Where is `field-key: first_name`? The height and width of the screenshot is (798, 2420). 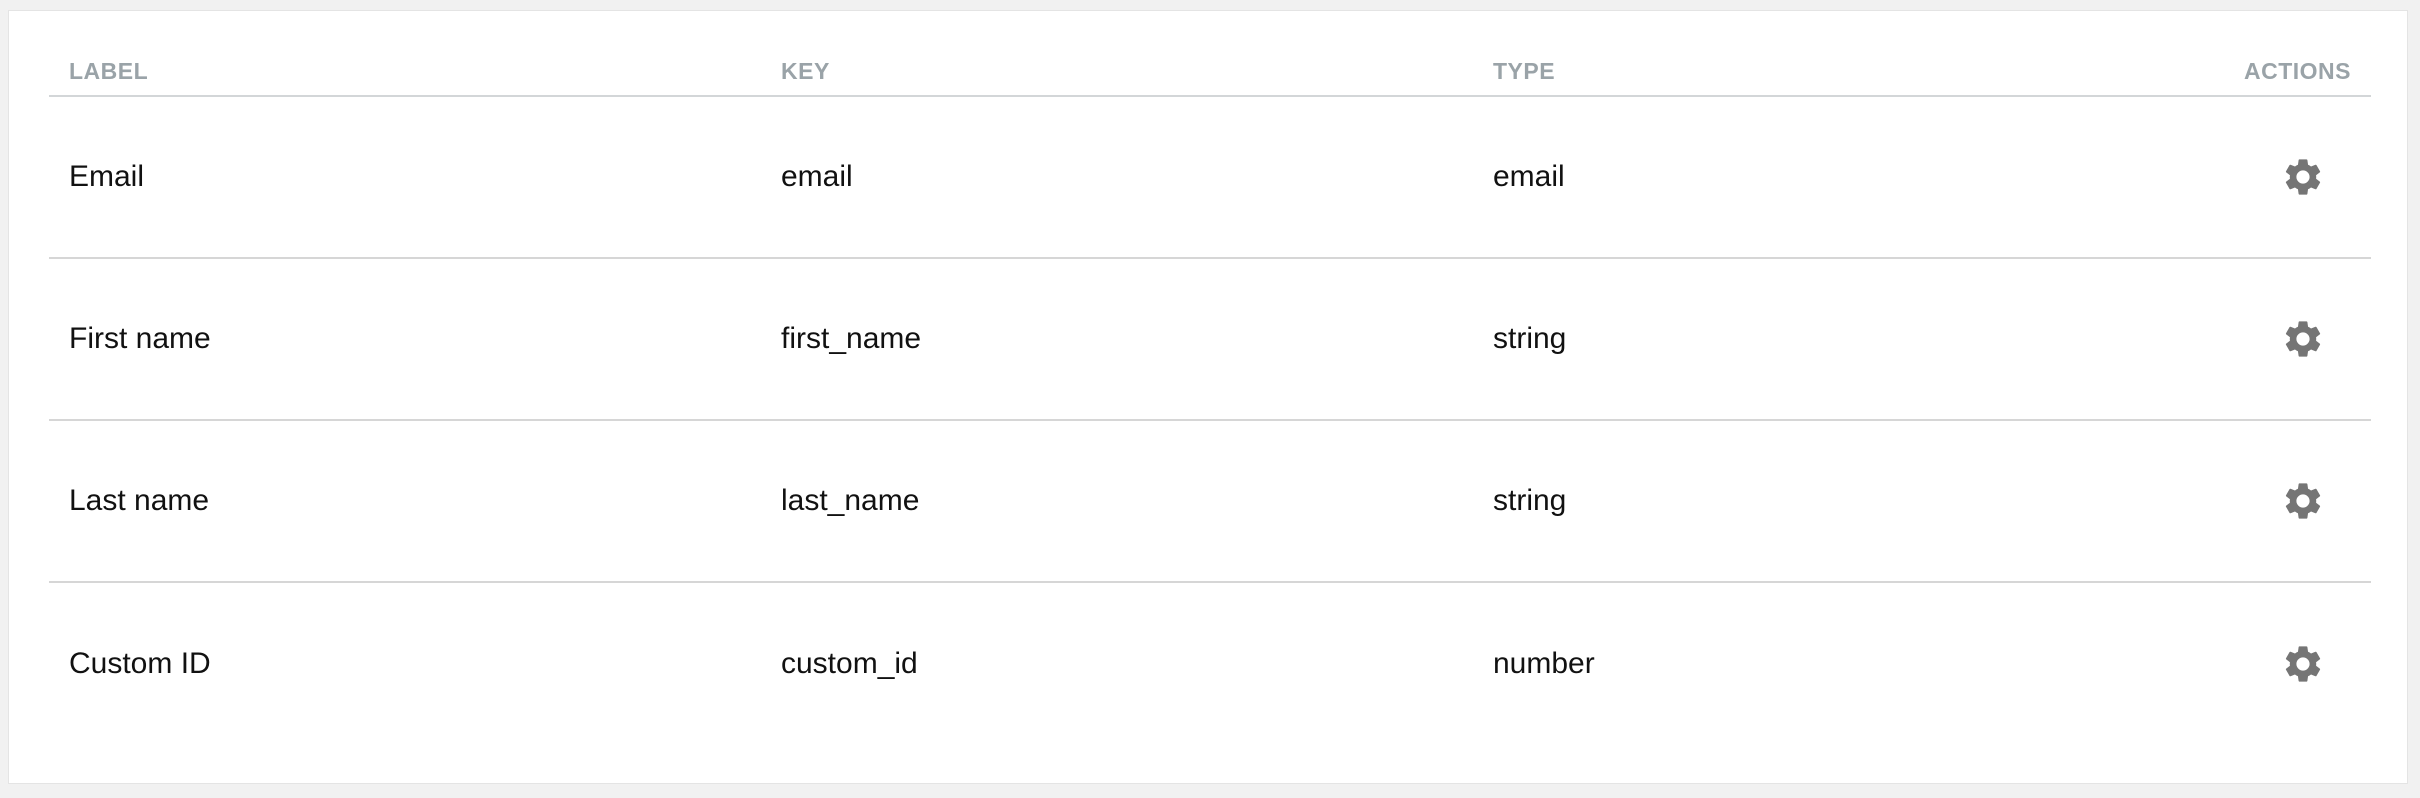 field-key: first_name is located at coordinates (851, 338).